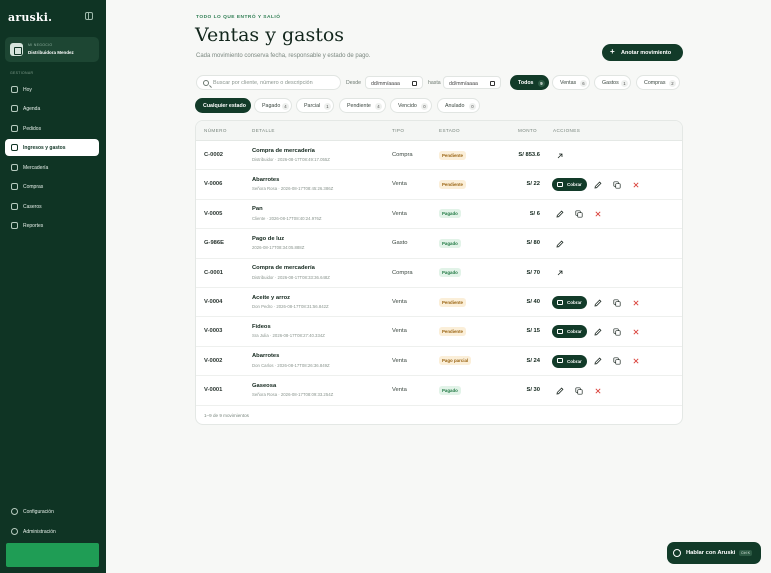  What do you see at coordinates (583, 83) in the screenshot?
I see `chip-count: 6` at bounding box center [583, 83].